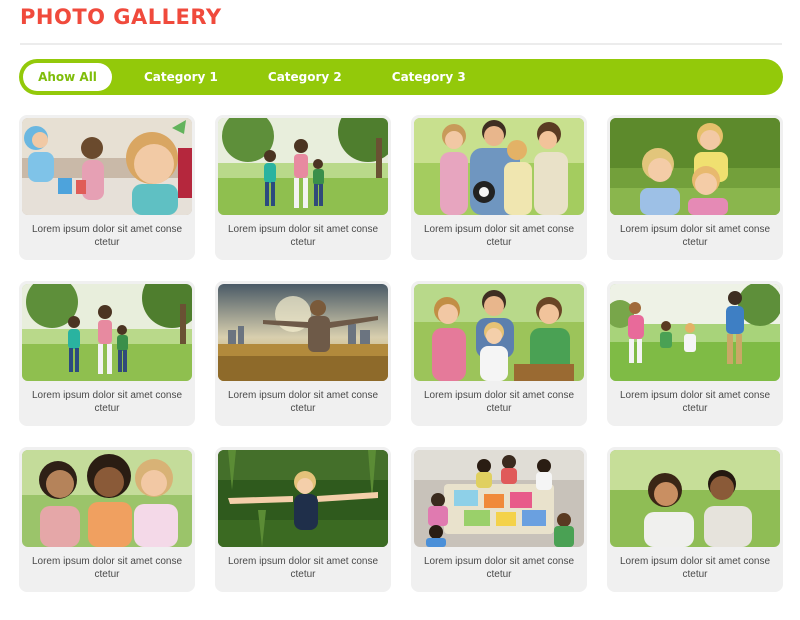  What do you see at coordinates (121, 17) in the screenshot?
I see `page-title: PHOTO GALLERY` at bounding box center [121, 17].